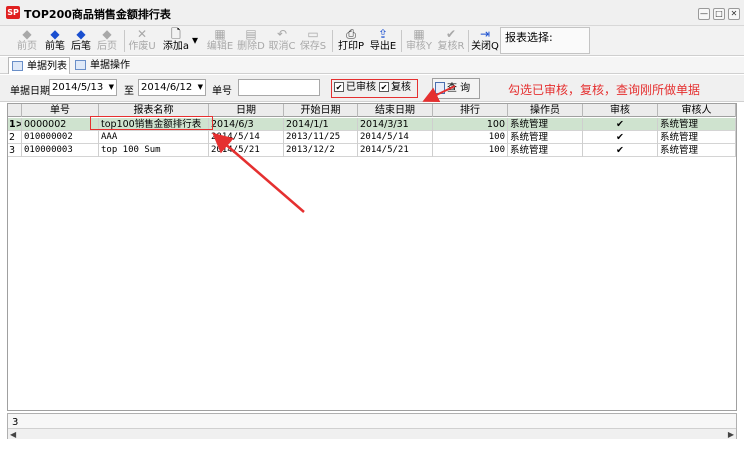  What do you see at coordinates (27, 34) in the screenshot?
I see `arrow-left-icon: ◆` at bounding box center [27, 34].